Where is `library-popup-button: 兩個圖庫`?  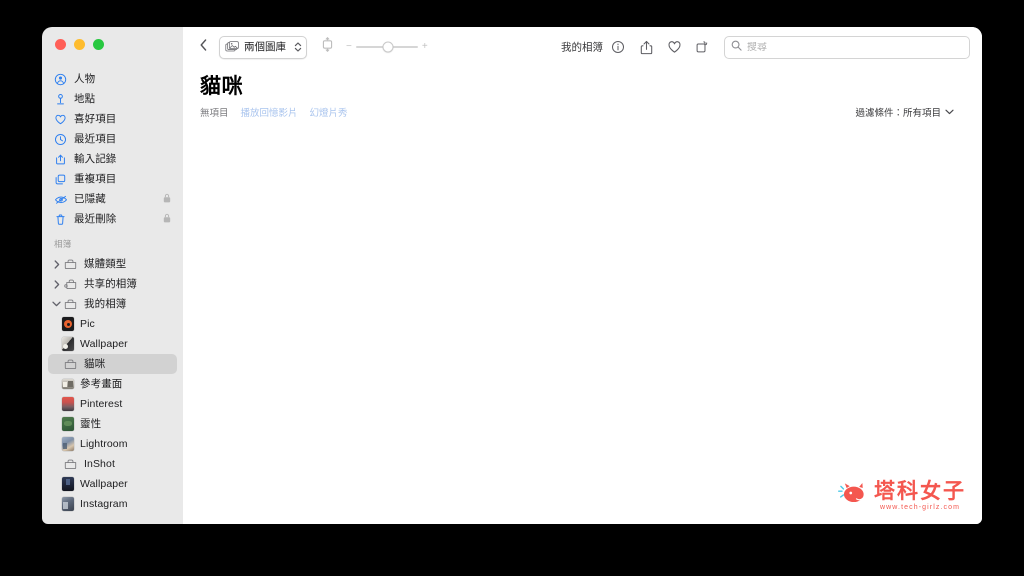
library-popup-button: 兩個圖庫 is located at coordinates (263, 47).